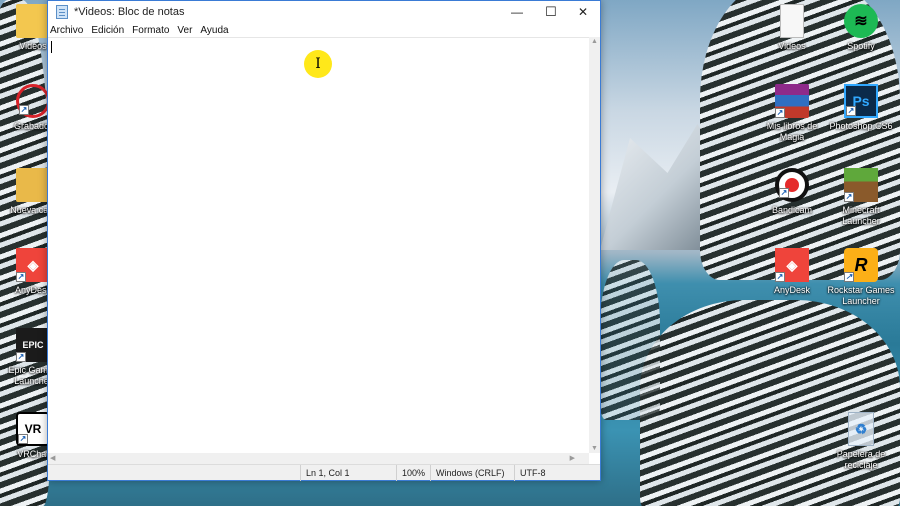  I want to click on rockstar-icon: R ↗, so click(861, 265).